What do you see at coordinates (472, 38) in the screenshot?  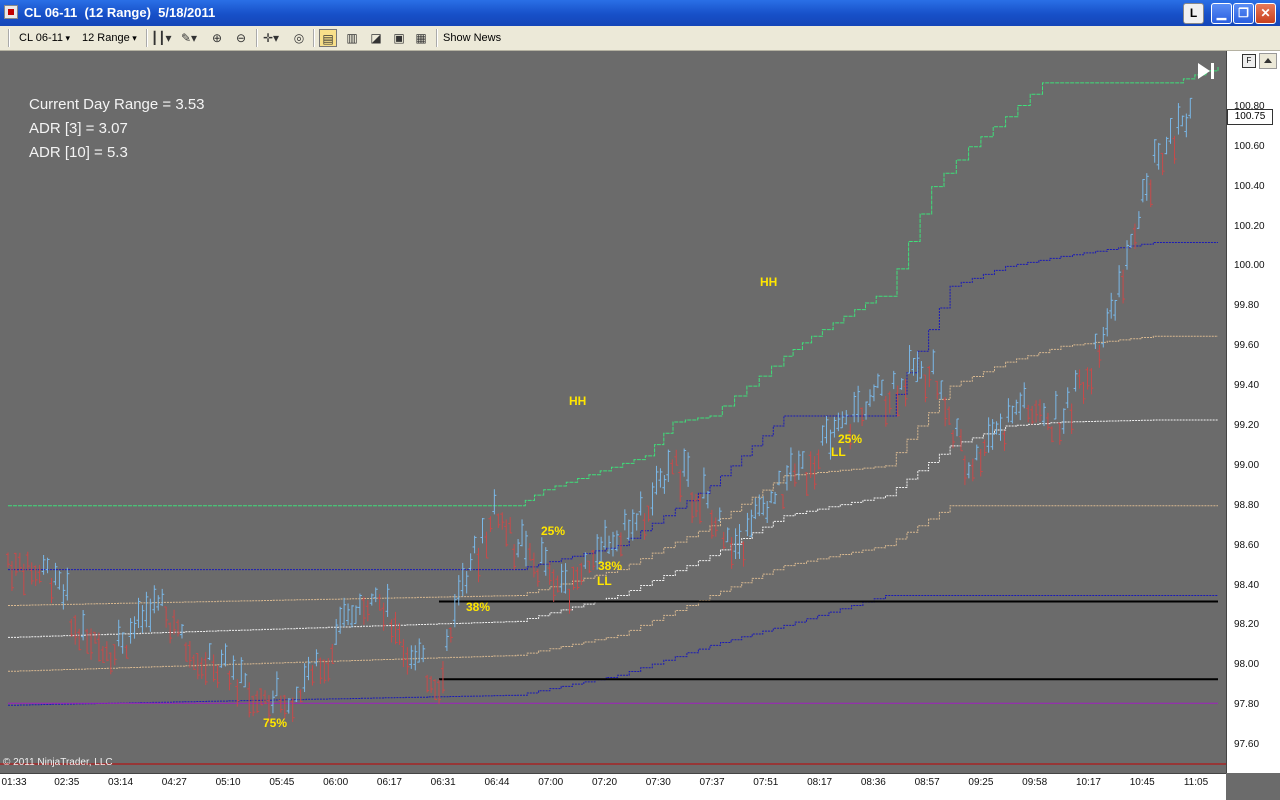 I see `show-news-button: Show News` at bounding box center [472, 38].